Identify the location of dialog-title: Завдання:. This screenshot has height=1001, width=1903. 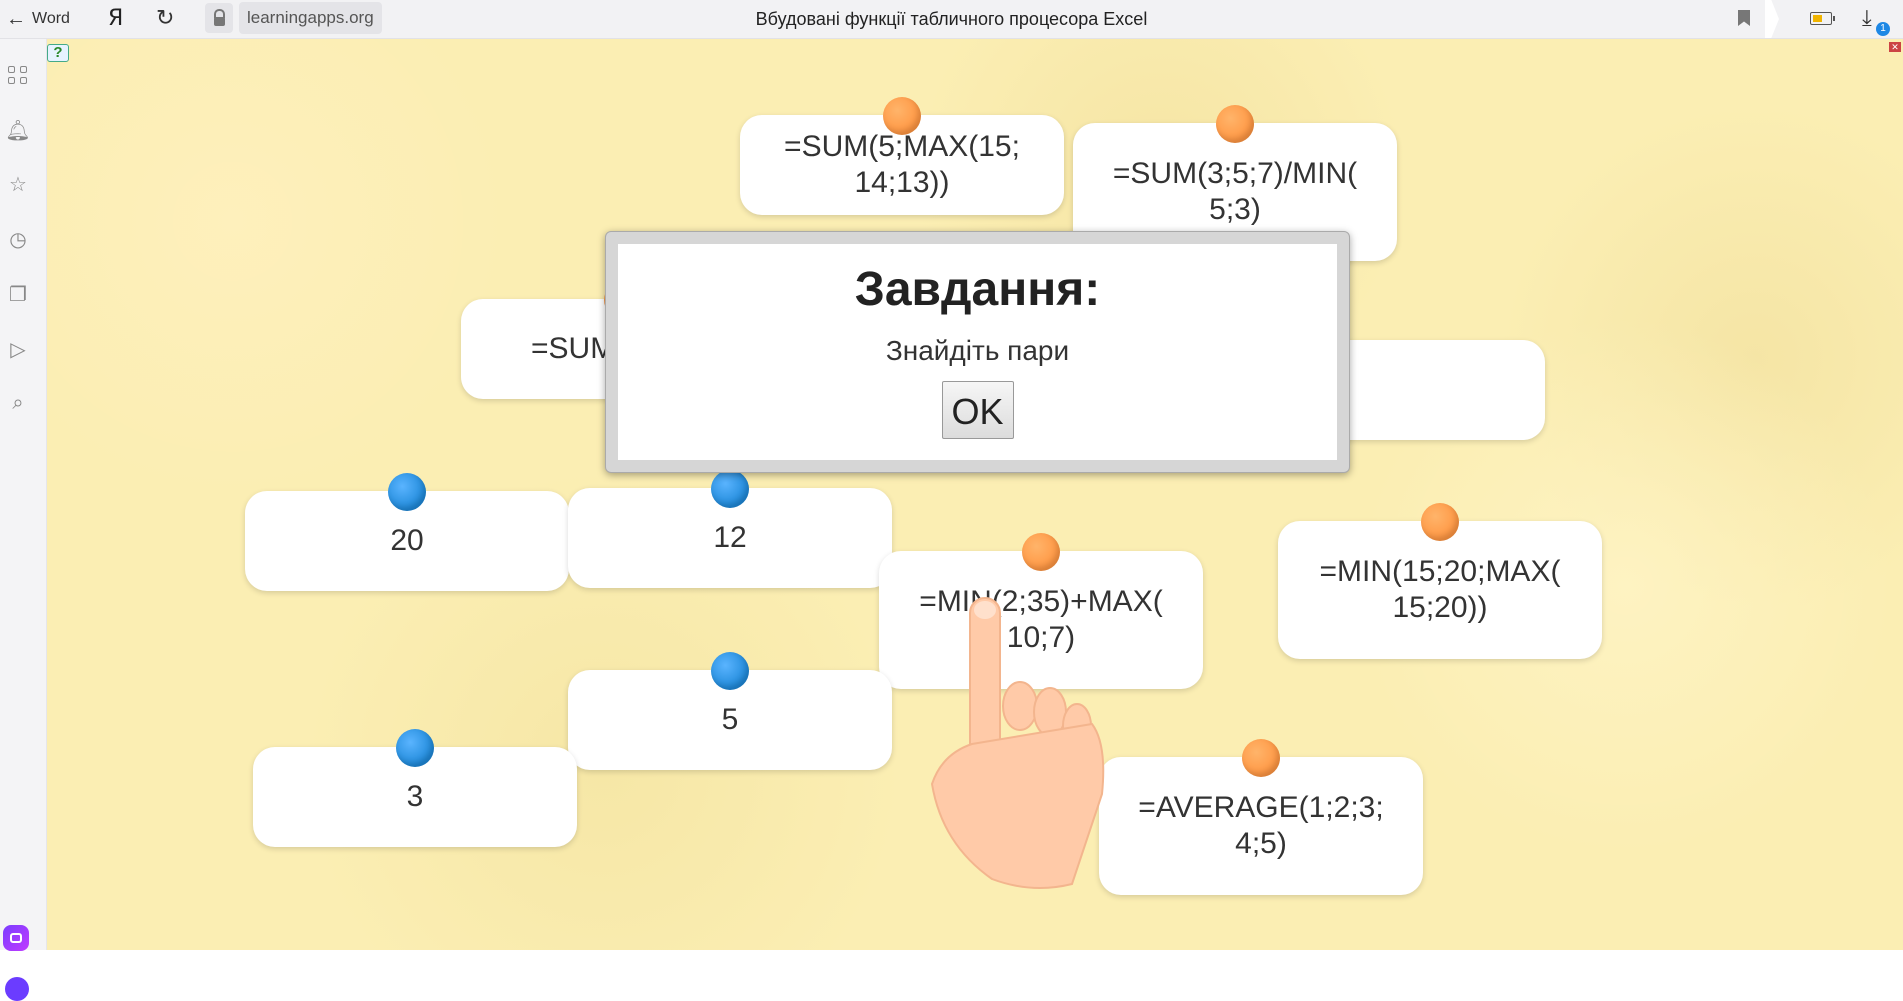
(977, 289).